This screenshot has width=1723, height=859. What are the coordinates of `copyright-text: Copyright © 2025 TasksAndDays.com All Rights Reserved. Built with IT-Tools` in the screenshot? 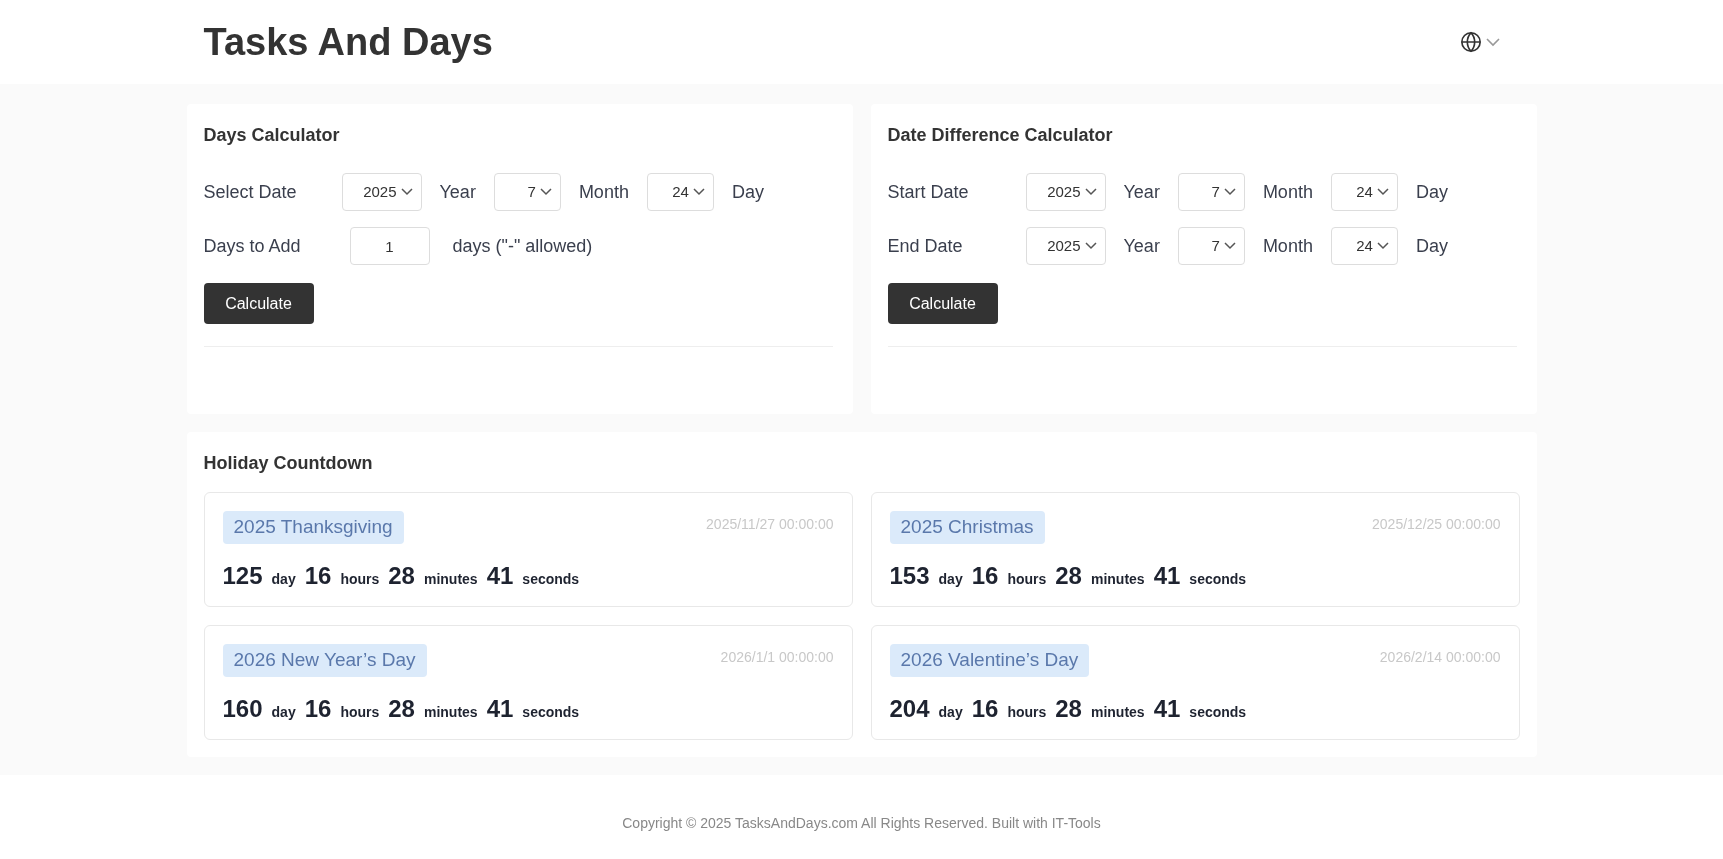 It's located at (861, 823).